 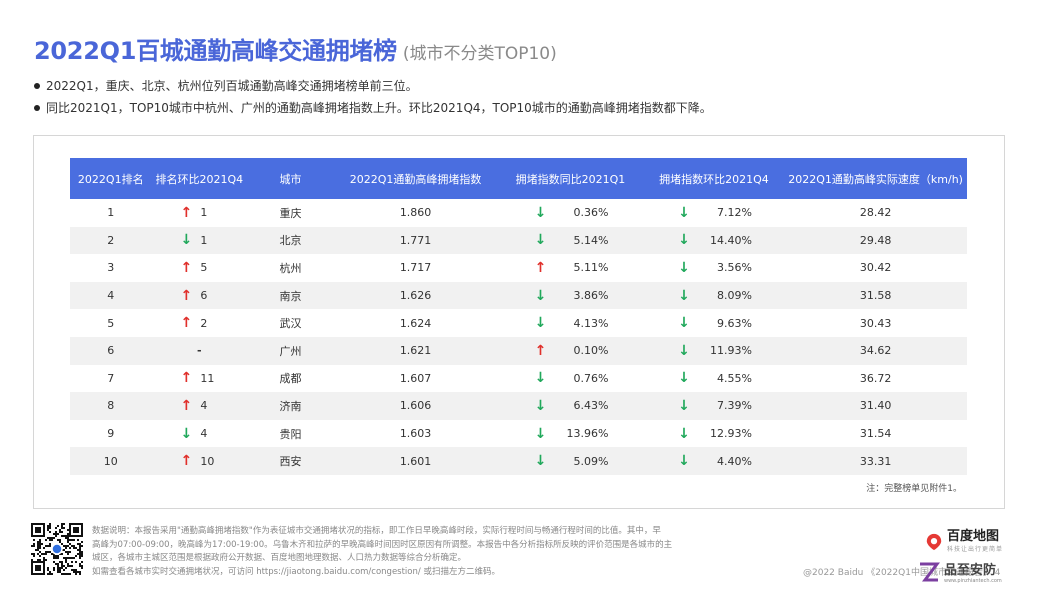 What do you see at coordinates (591, 296) in the screenshot?
I see `yoy-value: 3.86%` at bounding box center [591, 296].